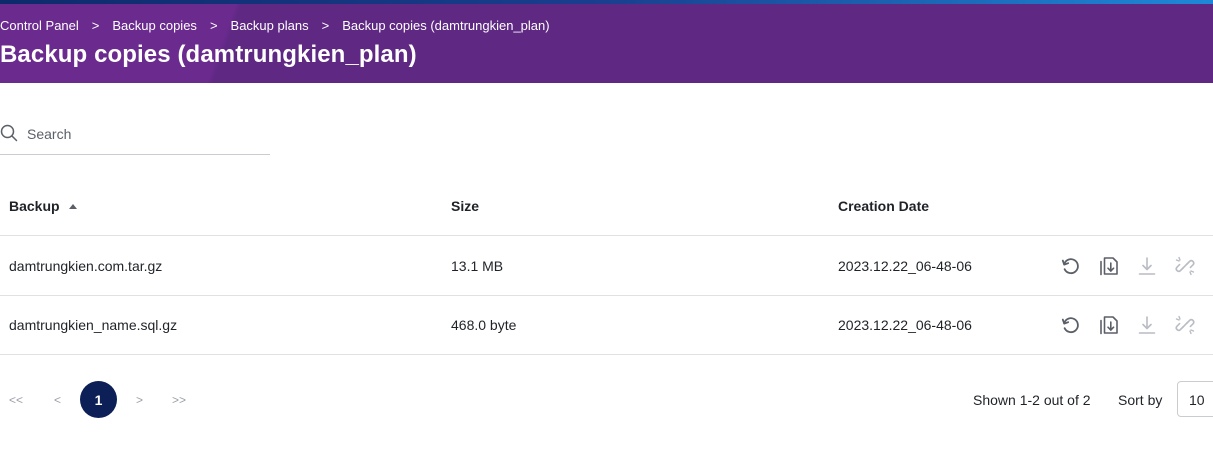 Image resolution: width=1213 pixels, height=453 pixels. I want to click on sort-by-label: Sort by, so click(1140, 400).